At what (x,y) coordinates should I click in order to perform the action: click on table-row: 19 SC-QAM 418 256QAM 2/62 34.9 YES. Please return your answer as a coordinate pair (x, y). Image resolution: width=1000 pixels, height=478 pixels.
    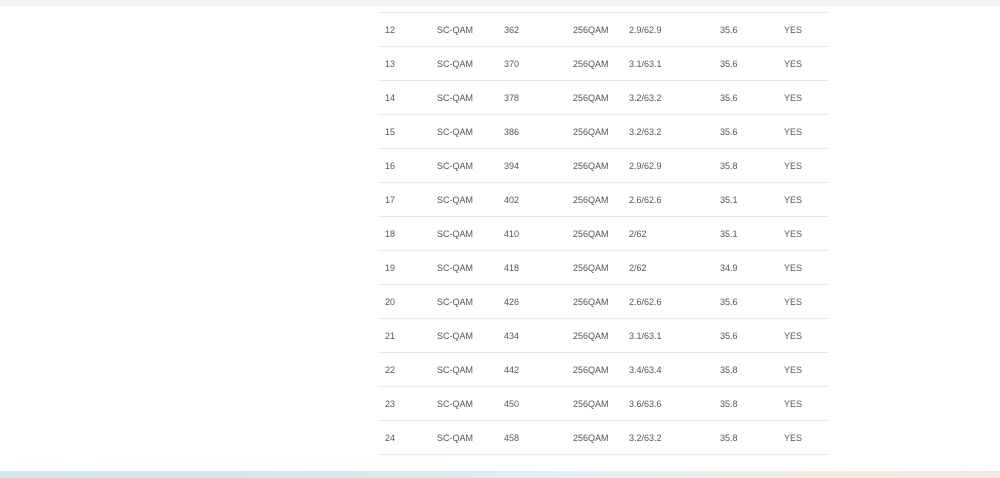
    Looking at the image, I should click on (603, 267).